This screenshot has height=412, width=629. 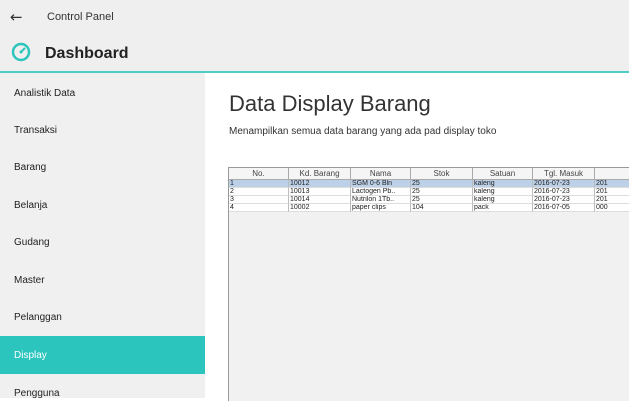 I want to click on cell-kd-barang: 10014, so click(x=320, y=200).